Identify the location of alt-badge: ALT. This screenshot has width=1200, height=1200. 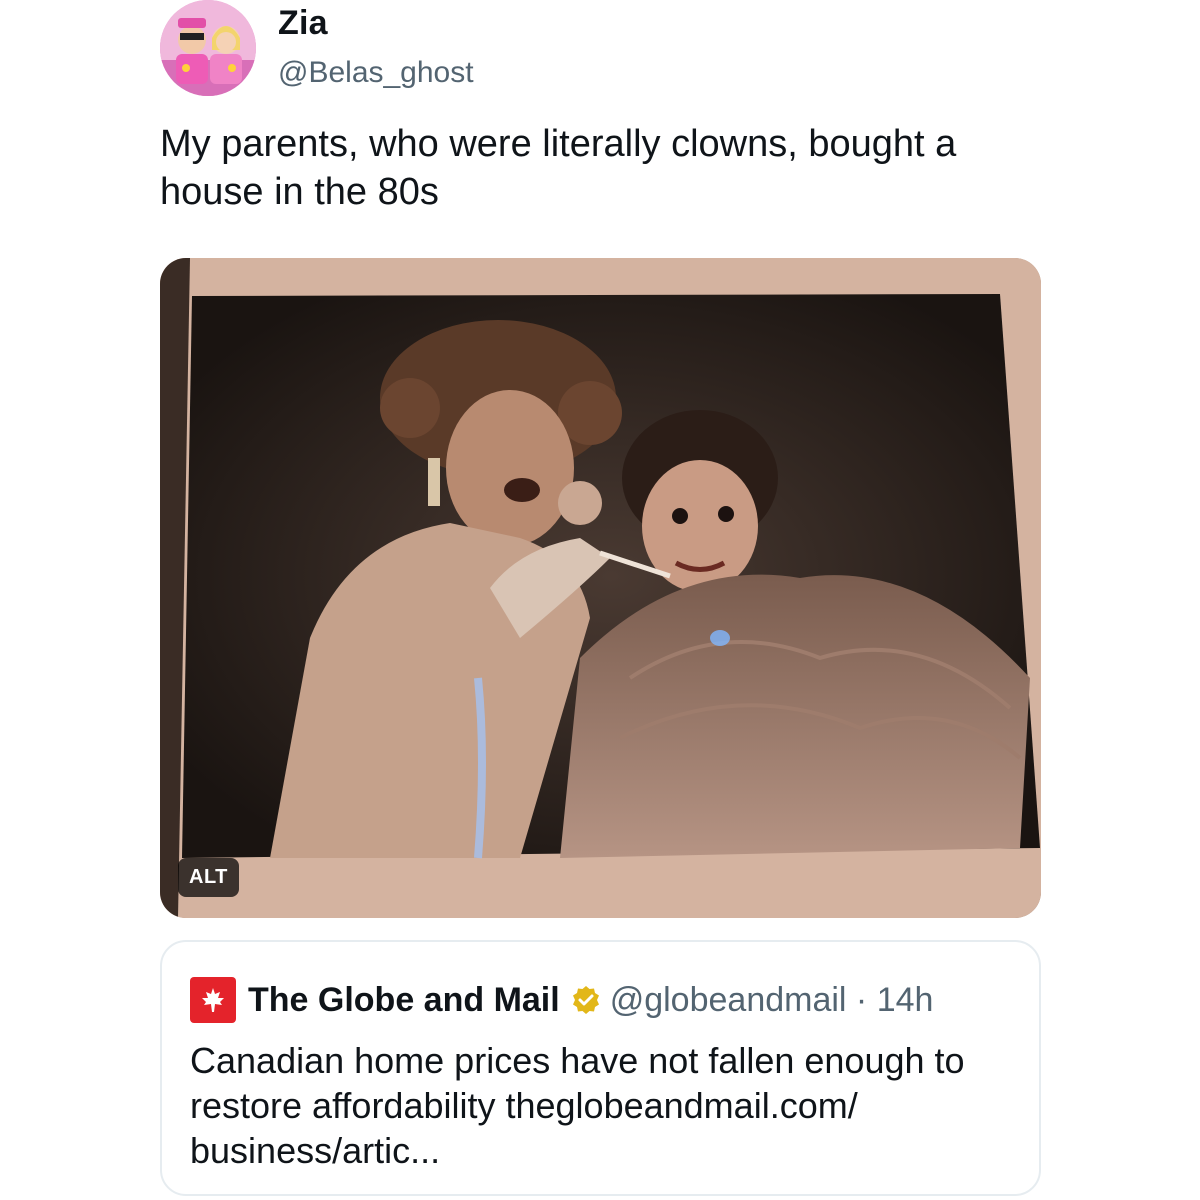
(208, 877).